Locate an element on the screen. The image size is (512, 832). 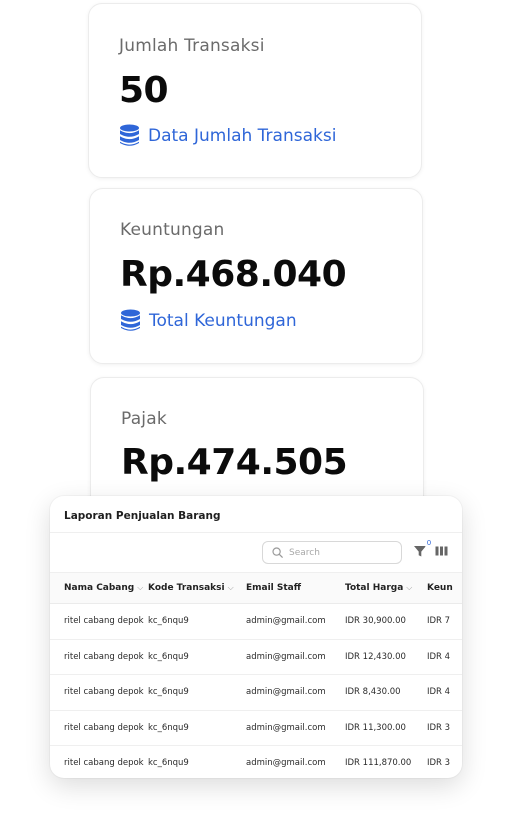
column-header-keuntungan: Keun is located at coordinates (444, 588).